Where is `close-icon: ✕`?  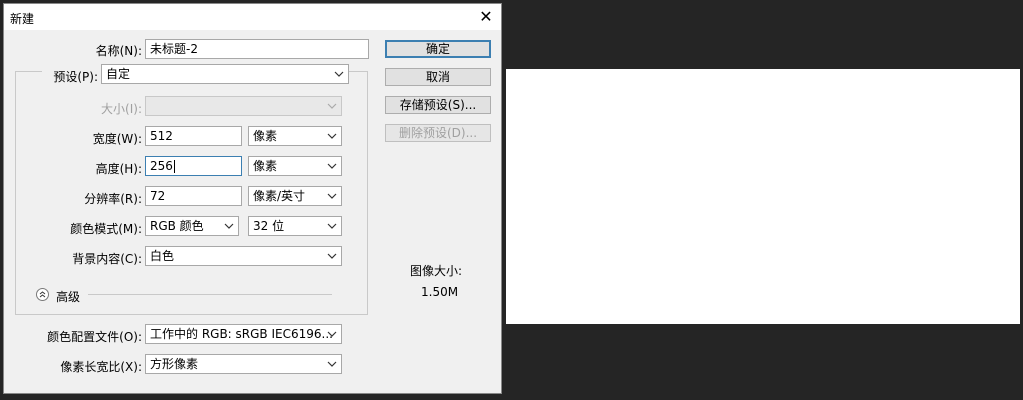 close-icon: ✕ is located at coordinates (486, 17).